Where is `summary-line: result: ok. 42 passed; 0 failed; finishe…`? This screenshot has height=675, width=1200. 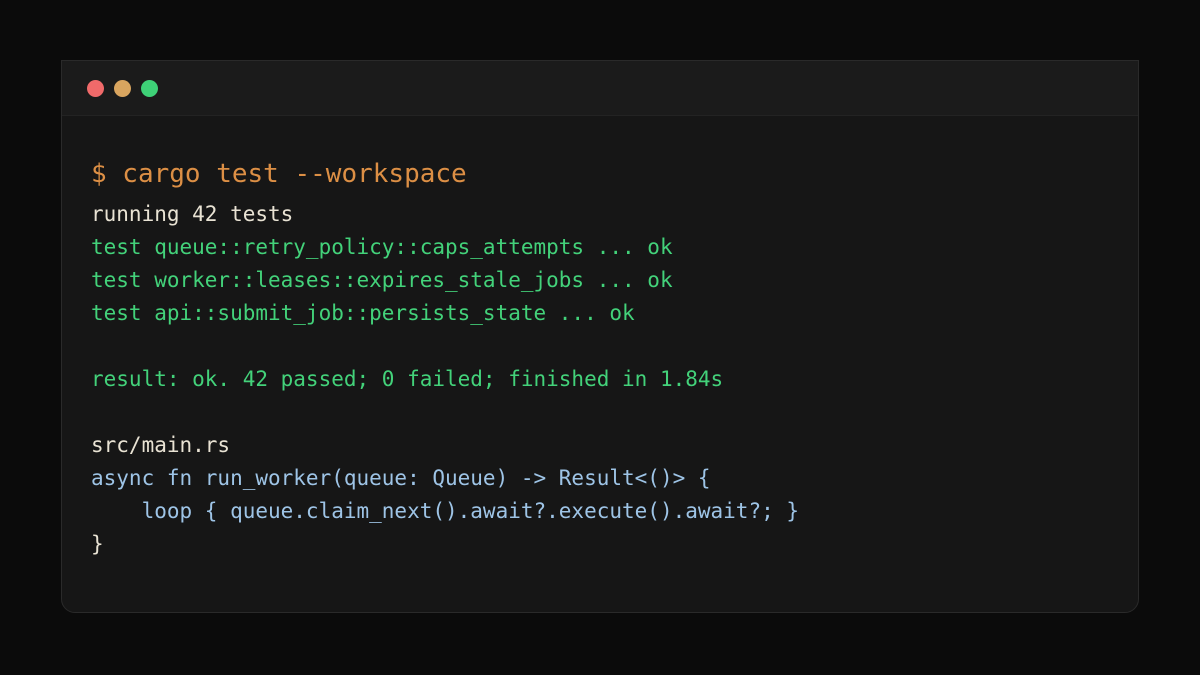 summary-line: result: ok. 42 passed; 0 failed; finishe… is located at coordinates (407, 379).